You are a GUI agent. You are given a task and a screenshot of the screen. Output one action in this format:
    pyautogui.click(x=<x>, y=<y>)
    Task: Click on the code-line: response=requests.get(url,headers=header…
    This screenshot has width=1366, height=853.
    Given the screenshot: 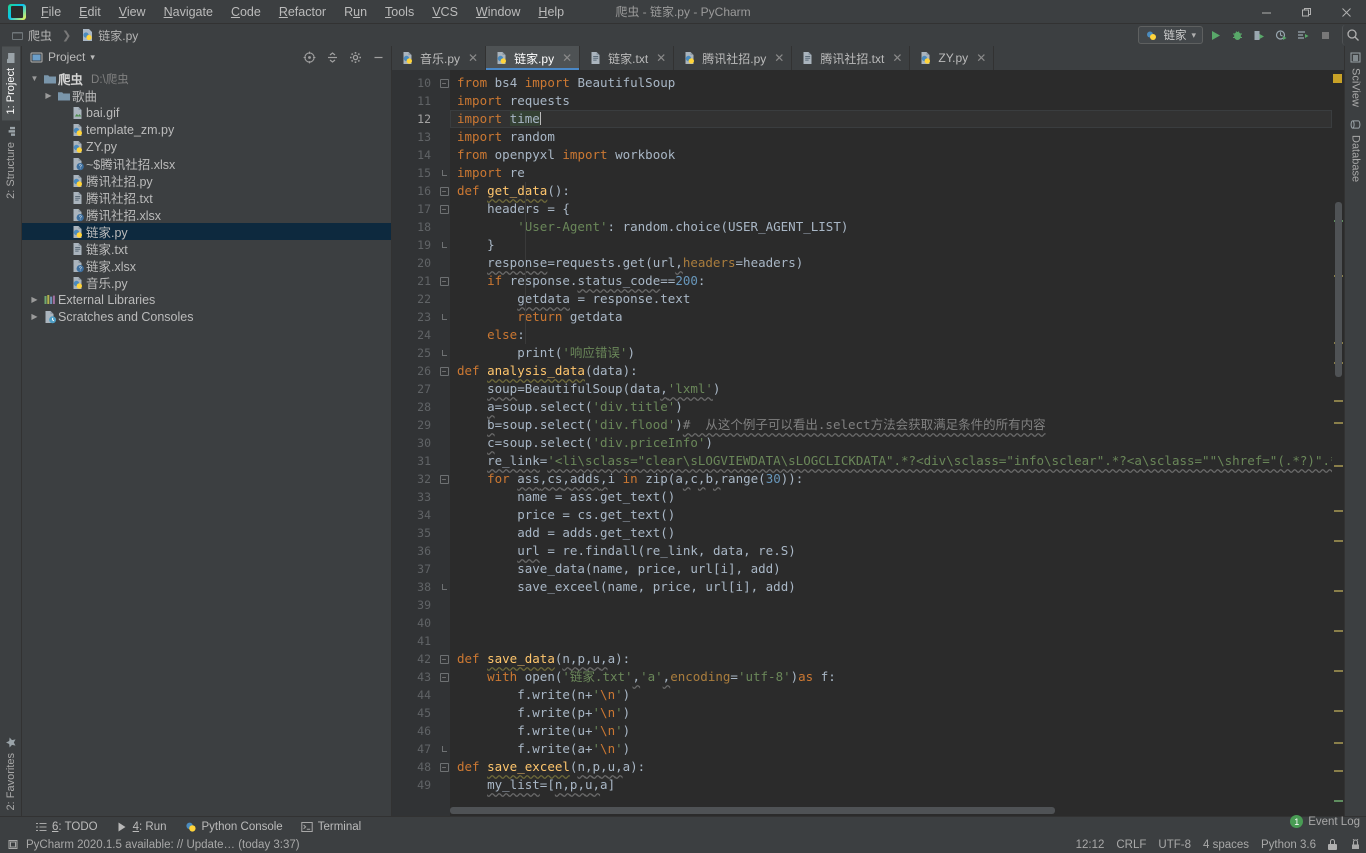 What is the action you would take?
    pyautogui.click(x=891, y=263)
    